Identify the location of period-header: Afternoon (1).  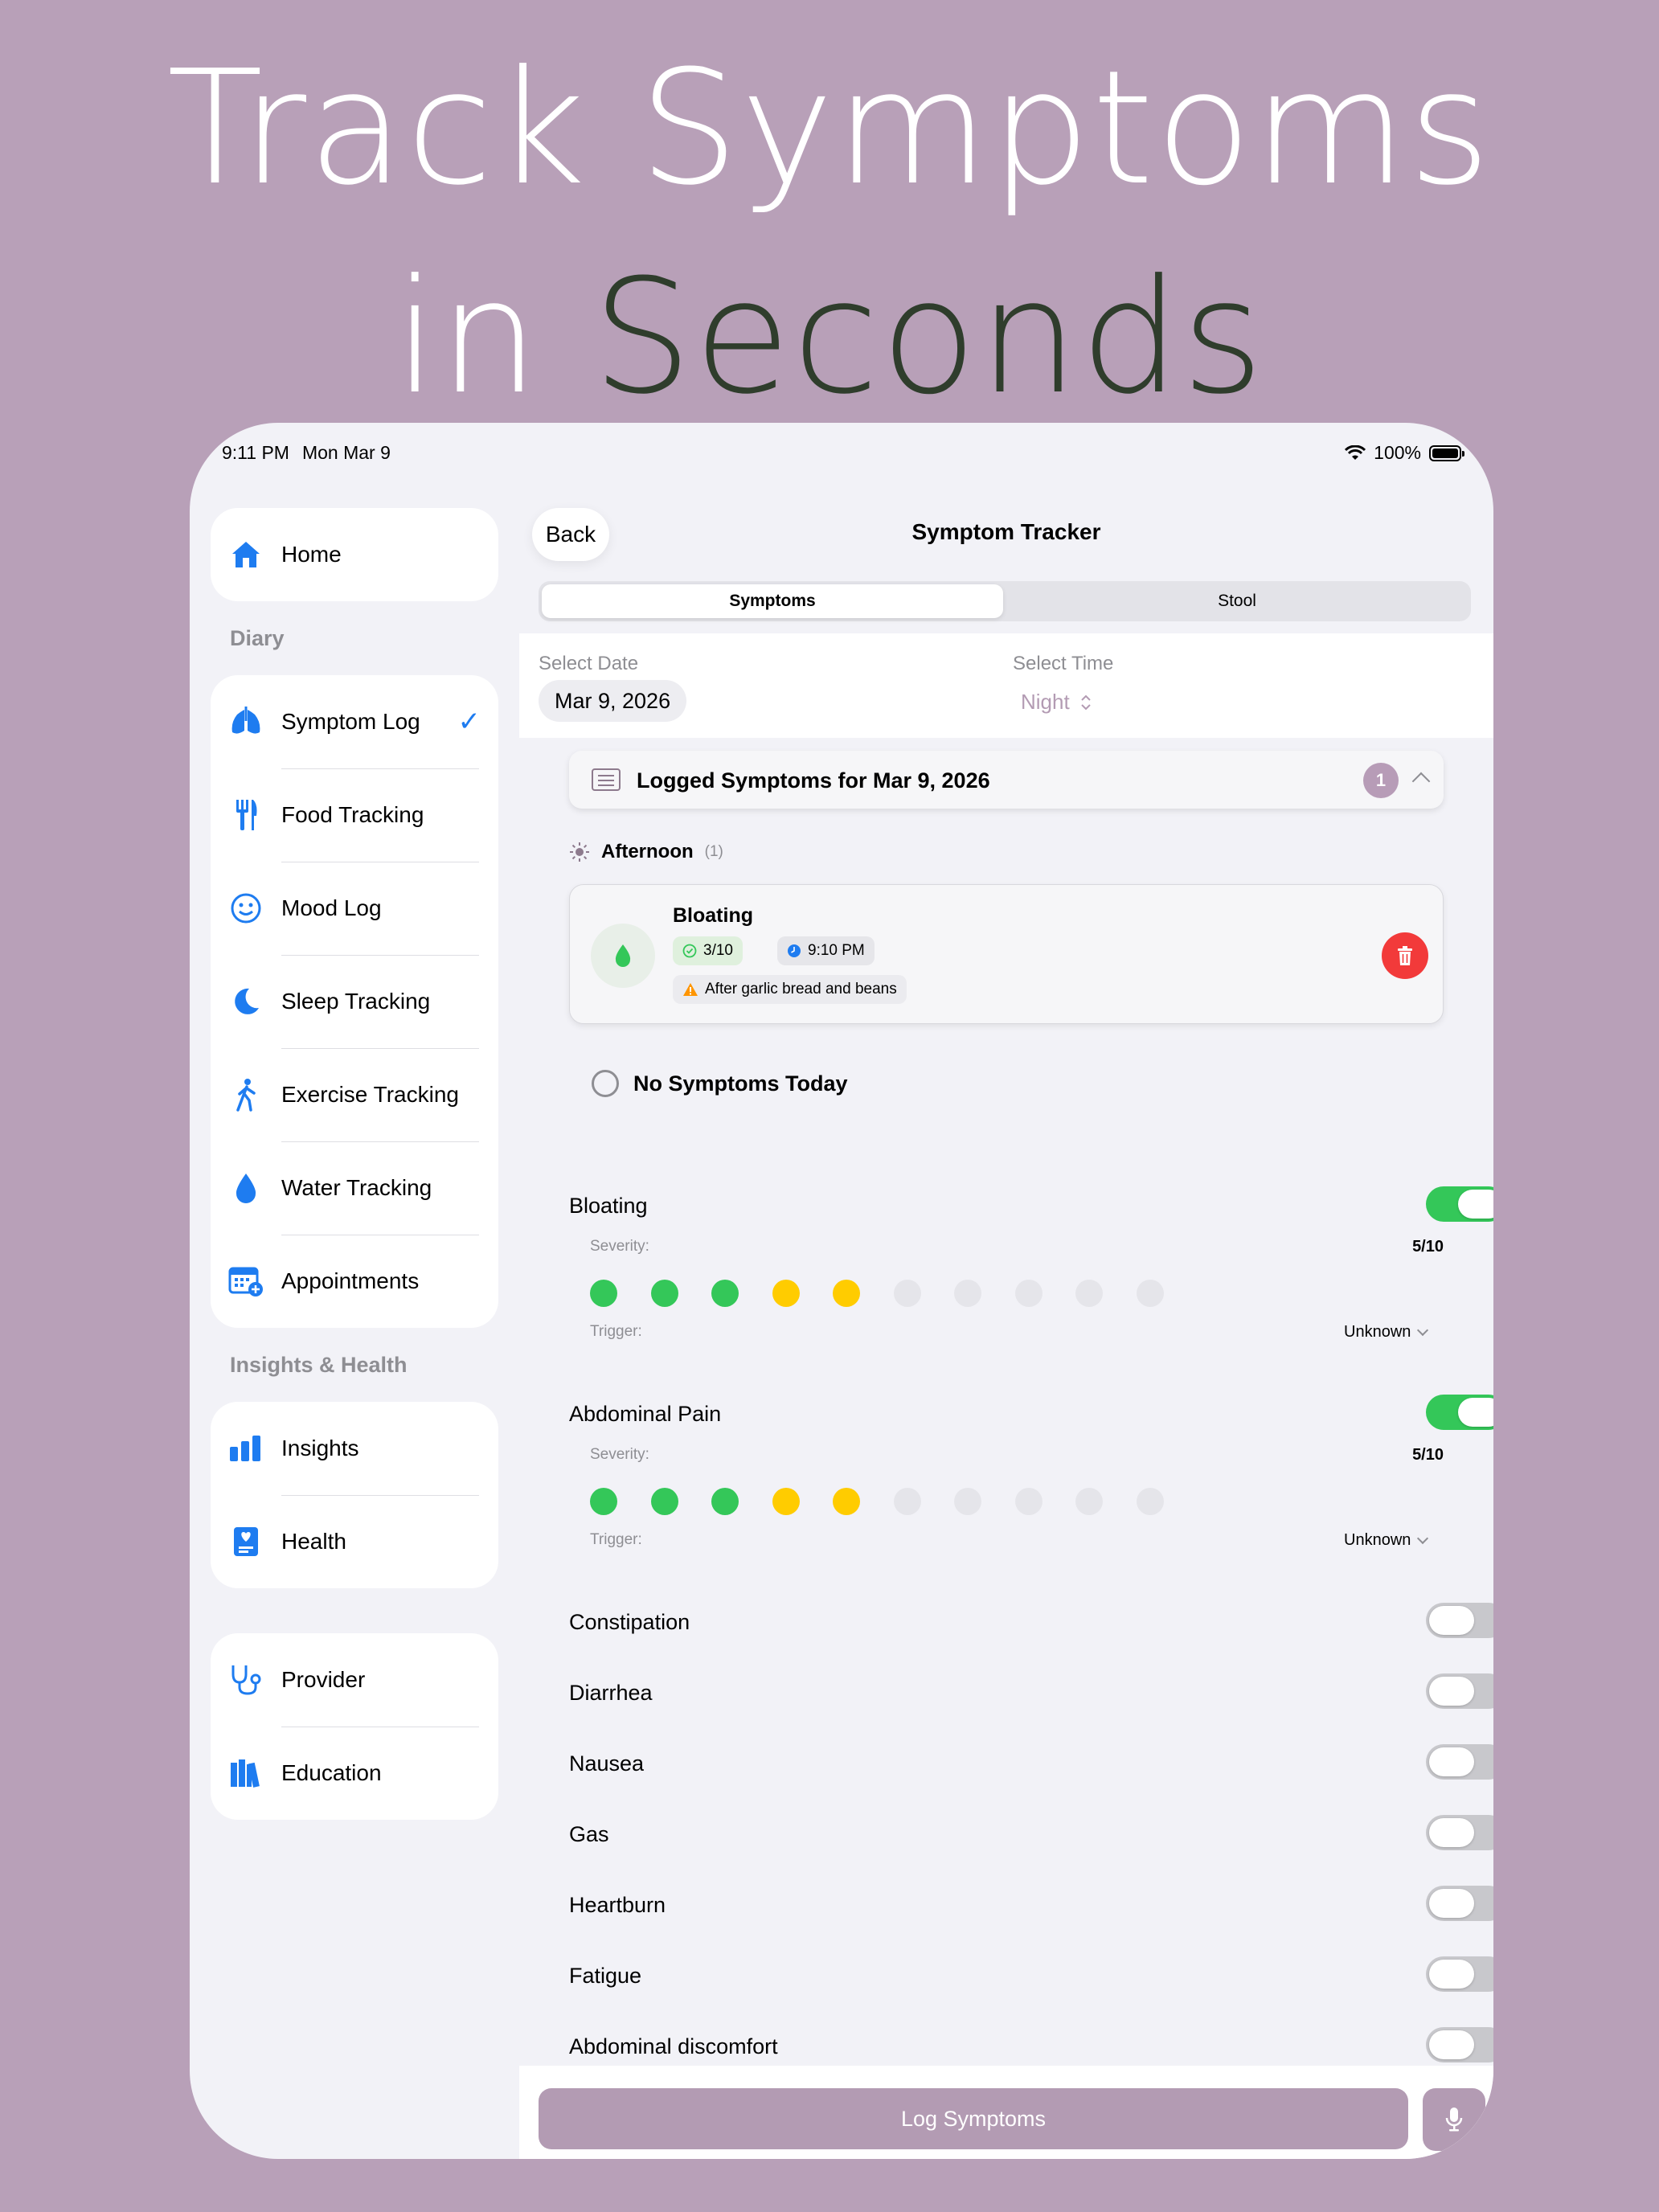
(646, 852).